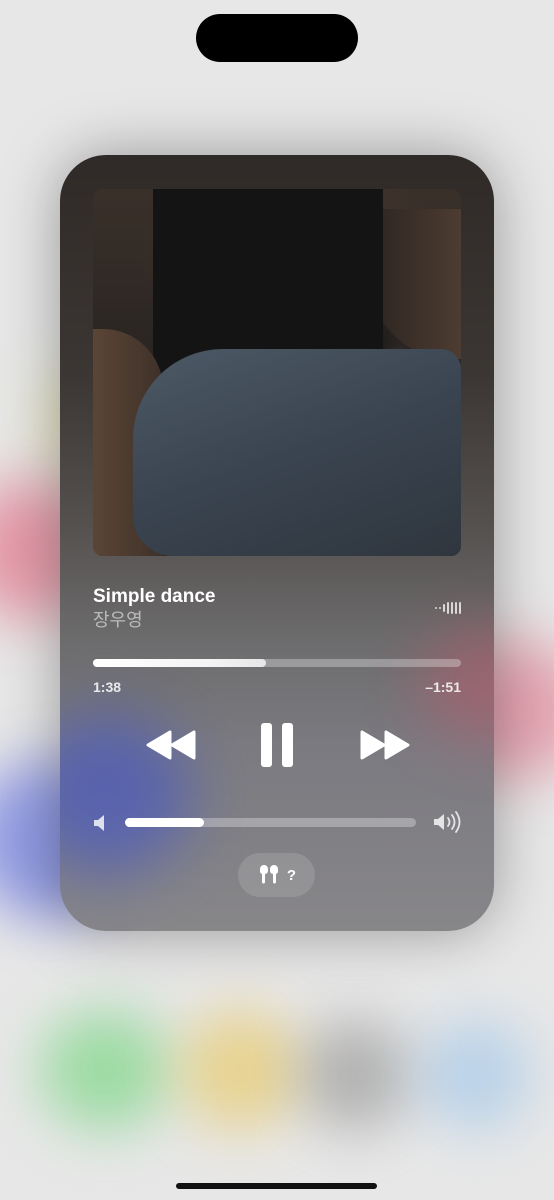 This screenshot has height=1200, width=554. What do you see at coordinates (99, 823) in the screenshot?
I see `speaker-low-icon` at bounding box center [99, 823].